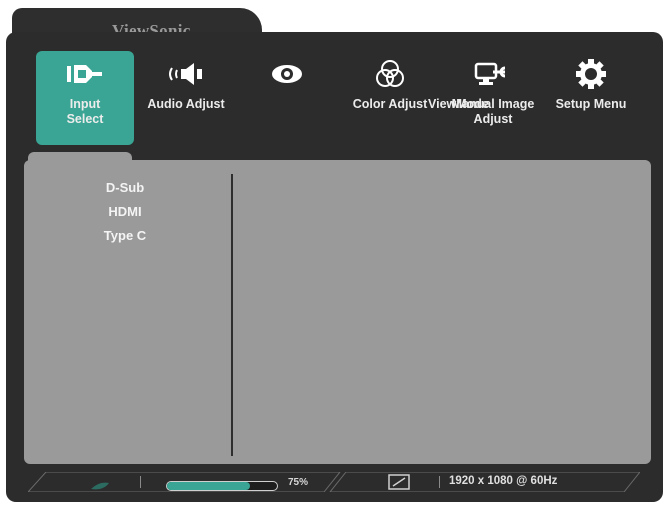 Image resolution: width=665 pixels, height=509 pixels. I want to click on menu-input-select-line1: Input, so click(85, 104).